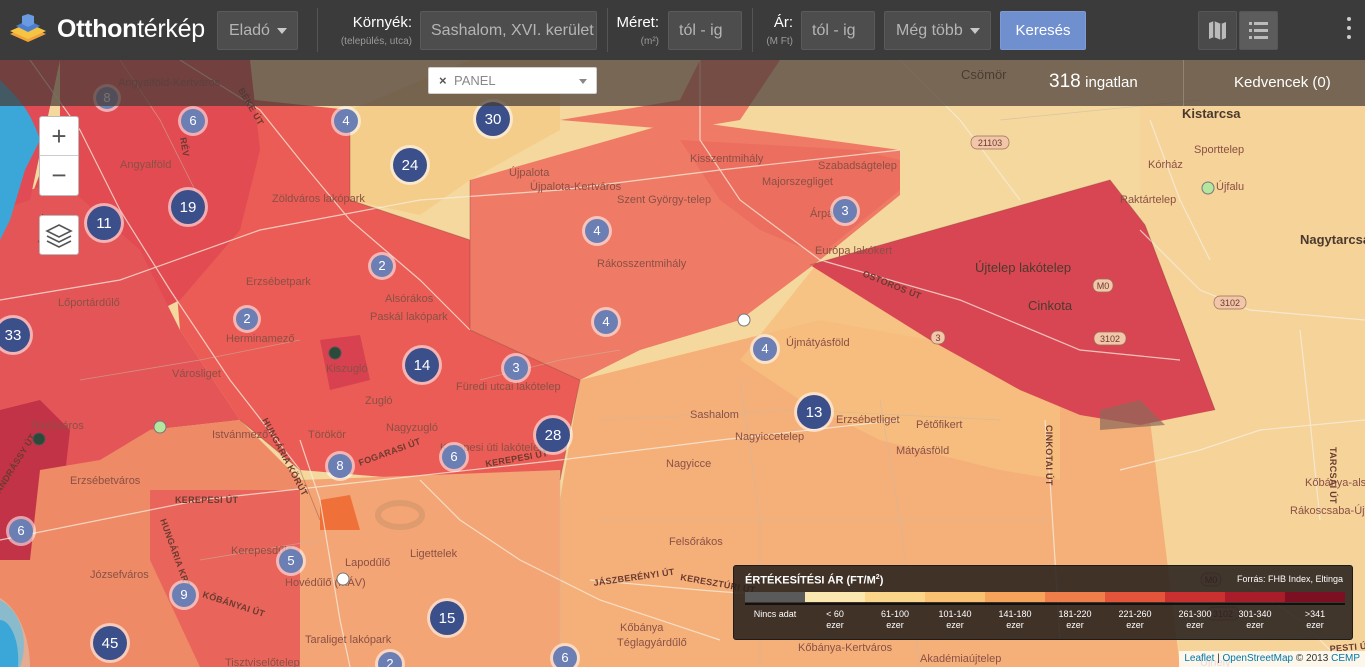  Describe the element at coordinates (1258, 658) in the screenshot. I see `osm-link: OpenStreetMap` at that location.